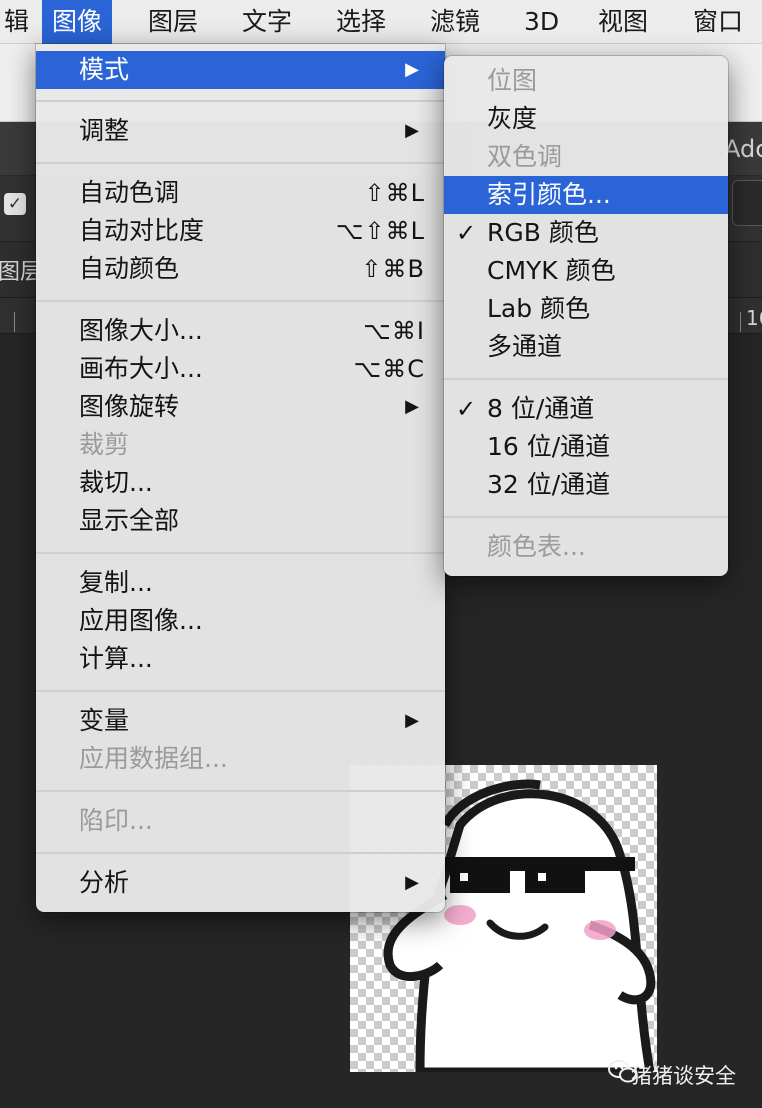  What do you see at coordinates (104, 69) in the screenshot?
I see `menu-item-label: 模式` at bounding box center [104, 69].